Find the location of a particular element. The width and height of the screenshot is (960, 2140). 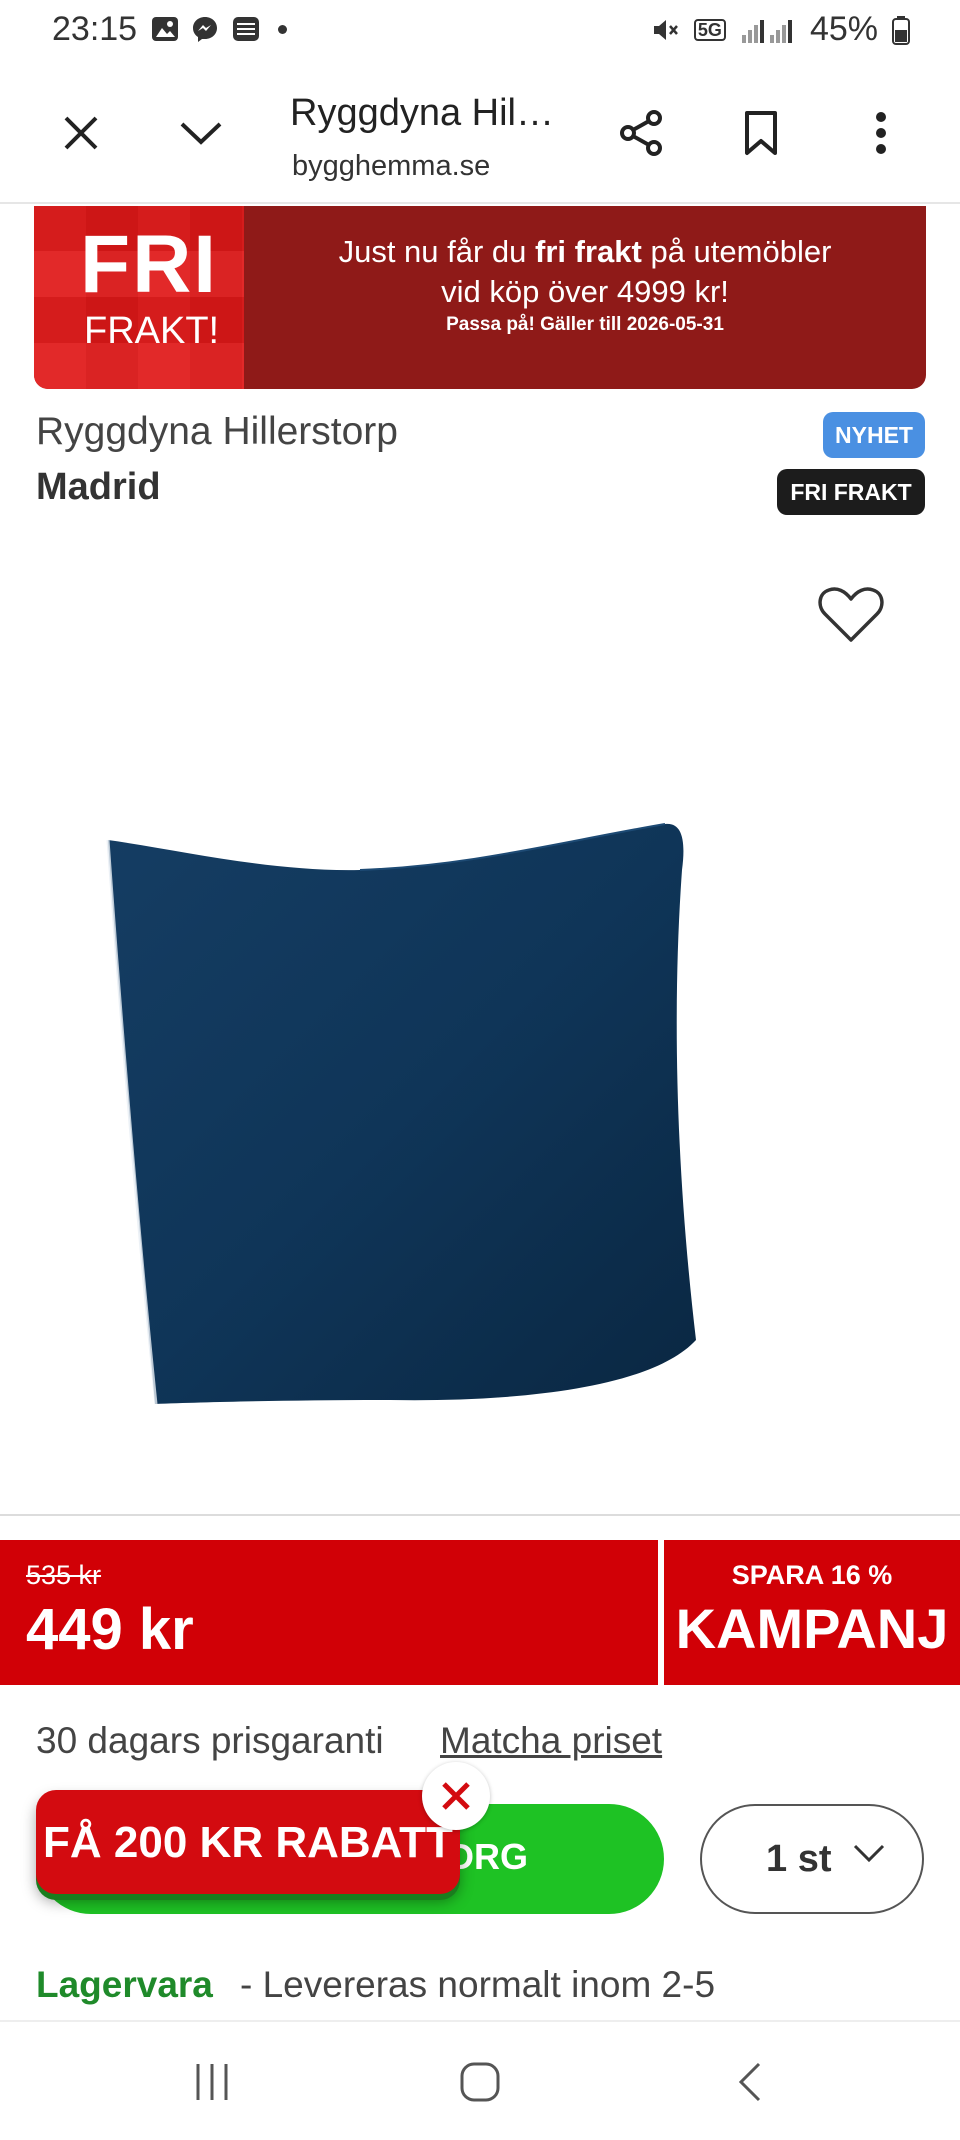

browser-header: Ryggdyna Hil… bygghemma.se is located at coordinates (480, 133).